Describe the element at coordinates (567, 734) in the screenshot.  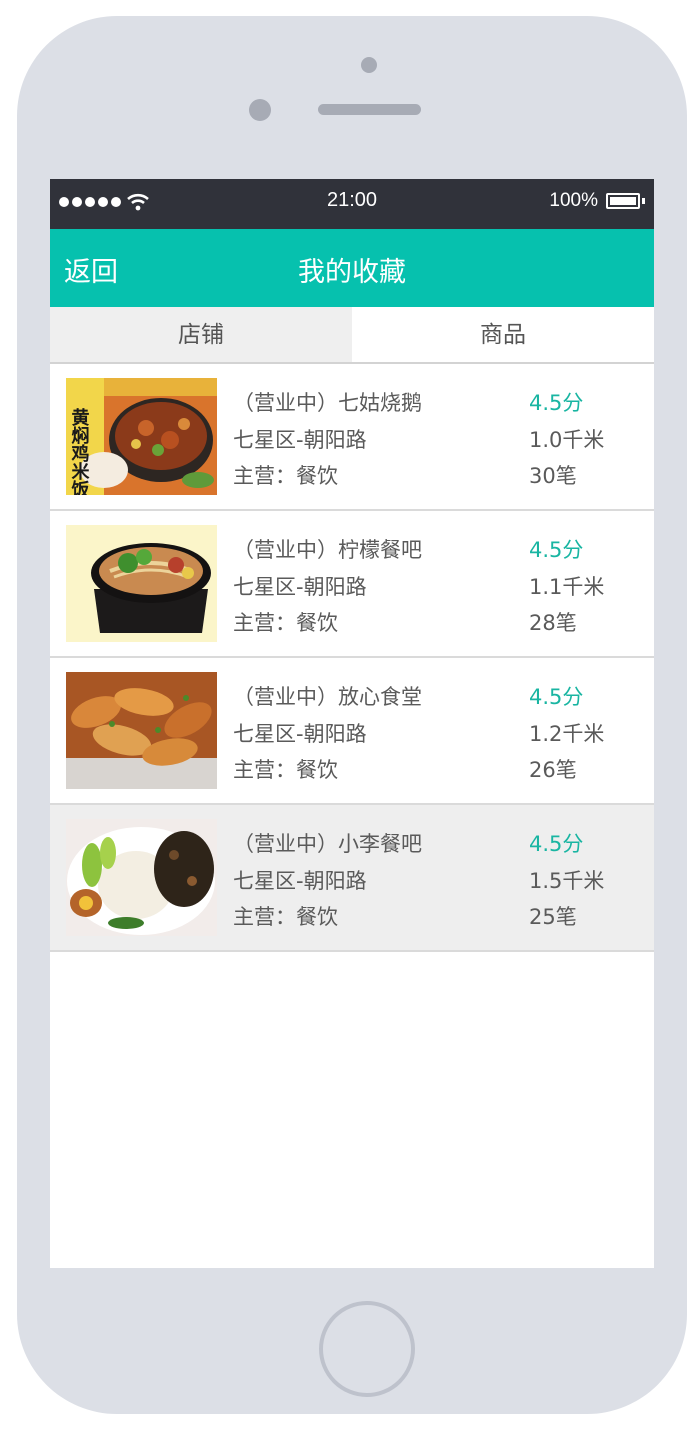
I see `store-distance: 1.2千米` at that location.